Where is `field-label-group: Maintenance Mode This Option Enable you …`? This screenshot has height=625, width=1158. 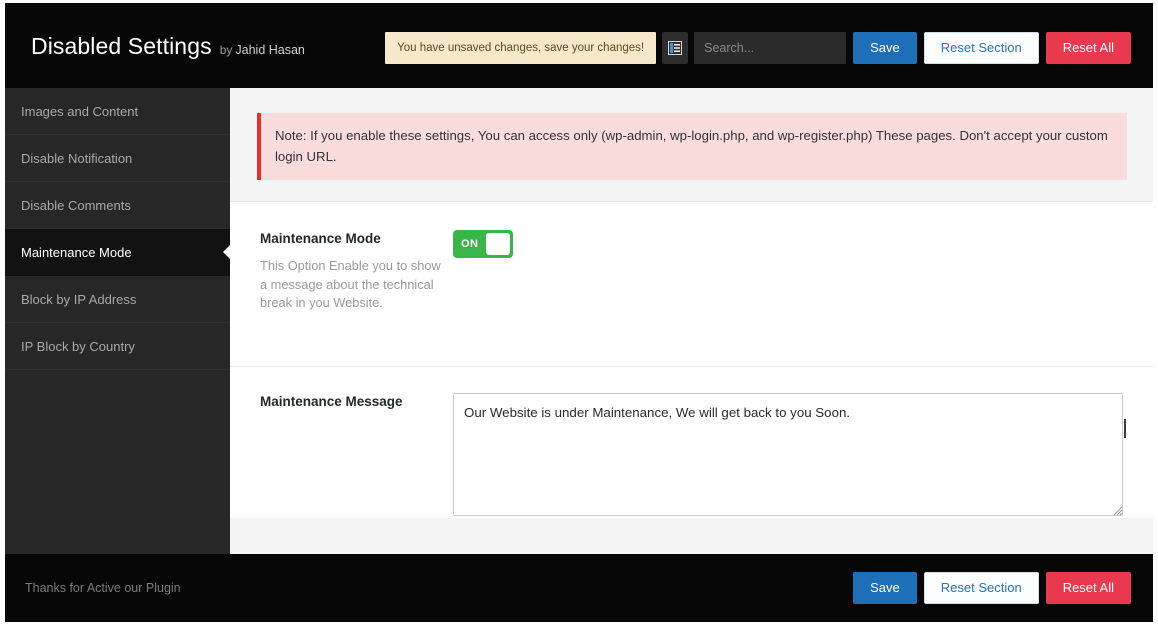
field-label-group: Maintenance Mode This Option Enable you … is located at coordinates (356, 298).